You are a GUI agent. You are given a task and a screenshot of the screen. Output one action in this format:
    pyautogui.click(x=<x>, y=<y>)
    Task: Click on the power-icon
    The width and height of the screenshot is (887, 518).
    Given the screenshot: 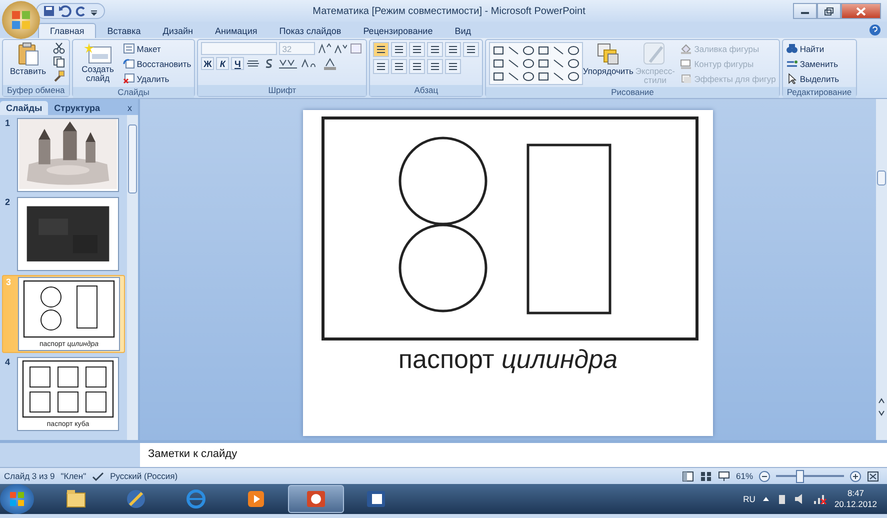 What is the action you would take?
    pyautogui.click(x=782, y=499)
    